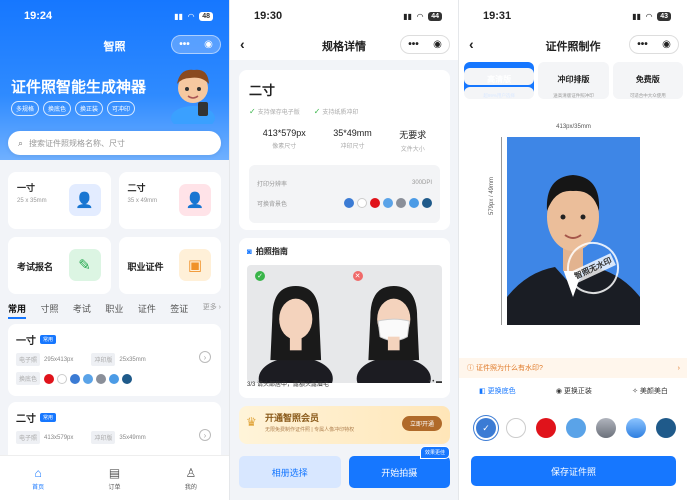 The height and width of the screenshot is (500, 687). Describe the element at coordinates (666, 428) in the screenshot. I see `swatch-dark-blue` at that location.